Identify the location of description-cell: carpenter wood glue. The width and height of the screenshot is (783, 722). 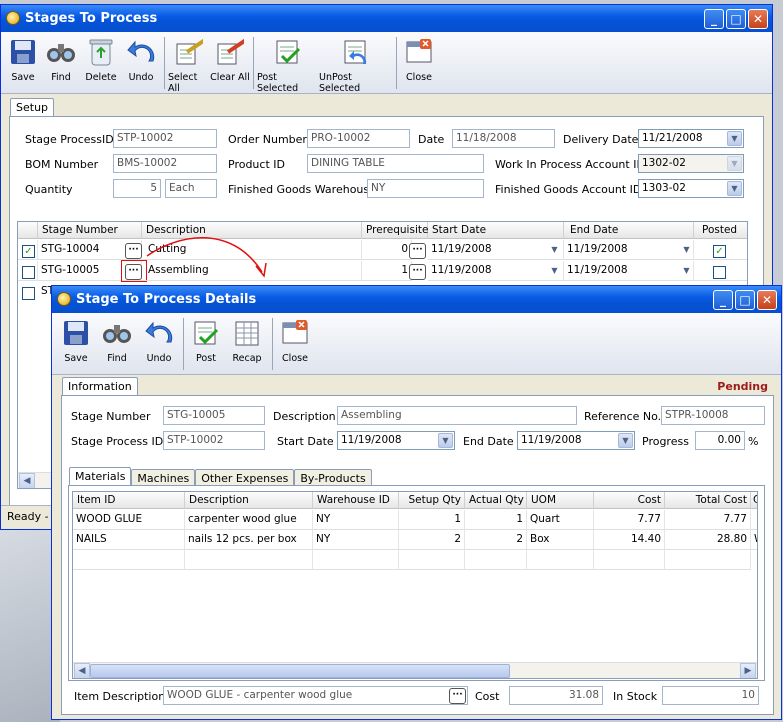
(249, 520).